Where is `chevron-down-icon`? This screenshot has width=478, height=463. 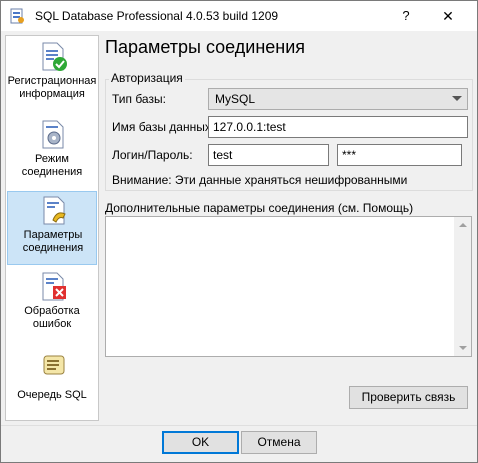 chevron-down-icon is located at coordinates (457, 98).